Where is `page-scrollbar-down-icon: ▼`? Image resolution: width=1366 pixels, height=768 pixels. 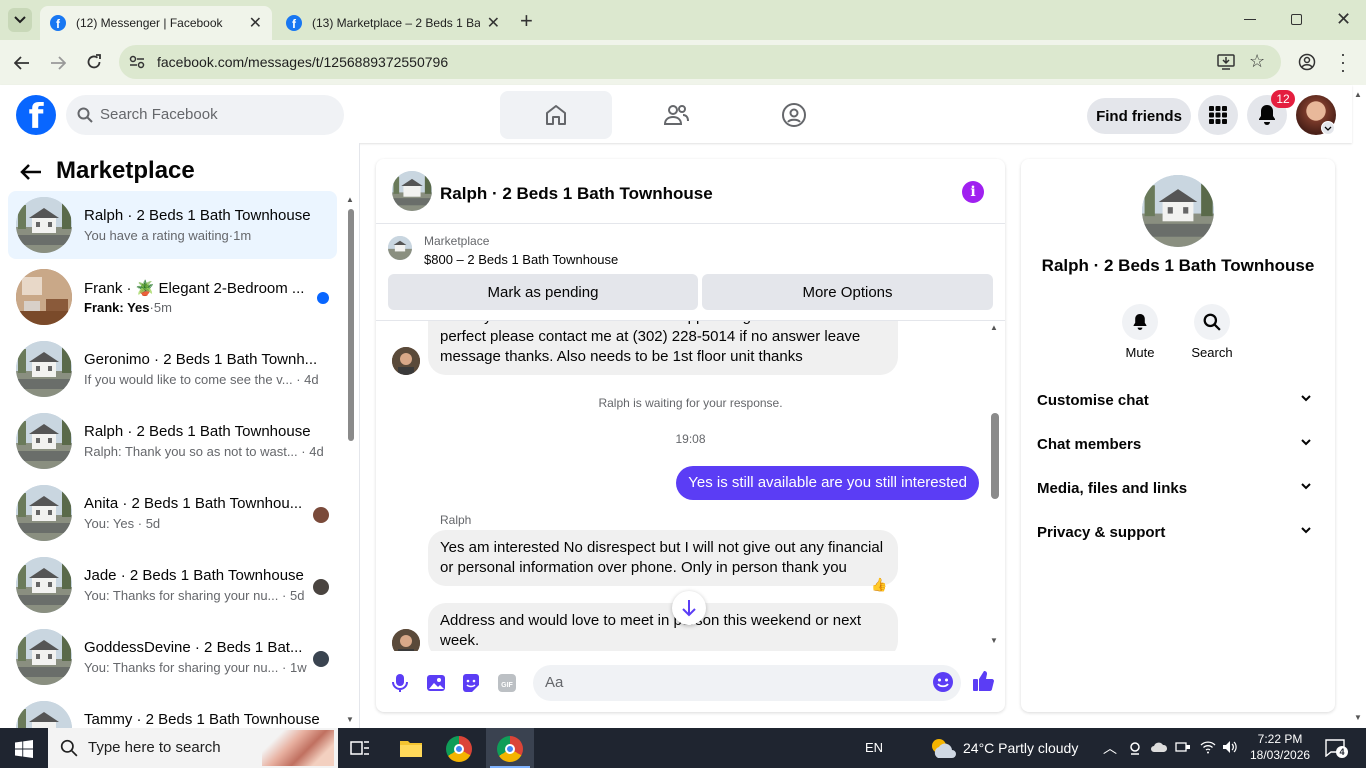
page-scrollbar-down-icon: ▼ is located at coordinates (1358, 717).